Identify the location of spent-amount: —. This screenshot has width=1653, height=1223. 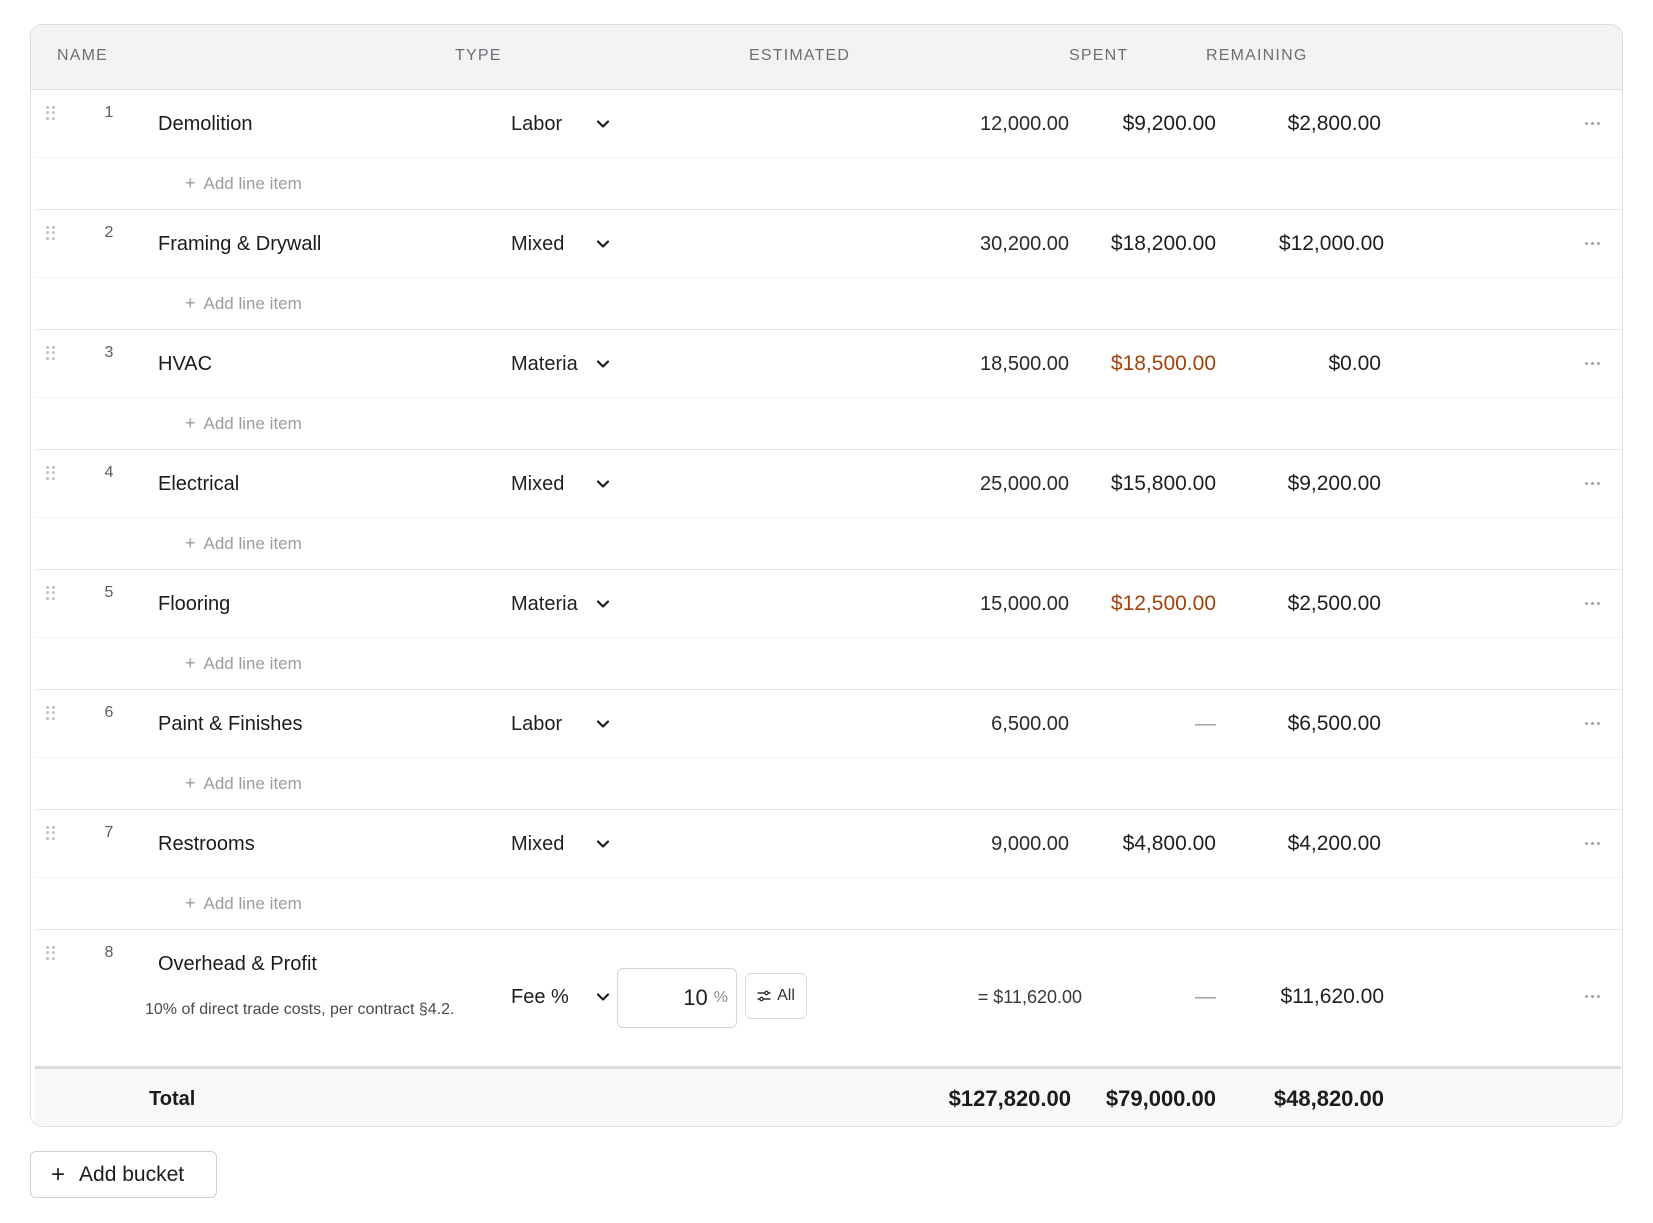
(1205, 996).